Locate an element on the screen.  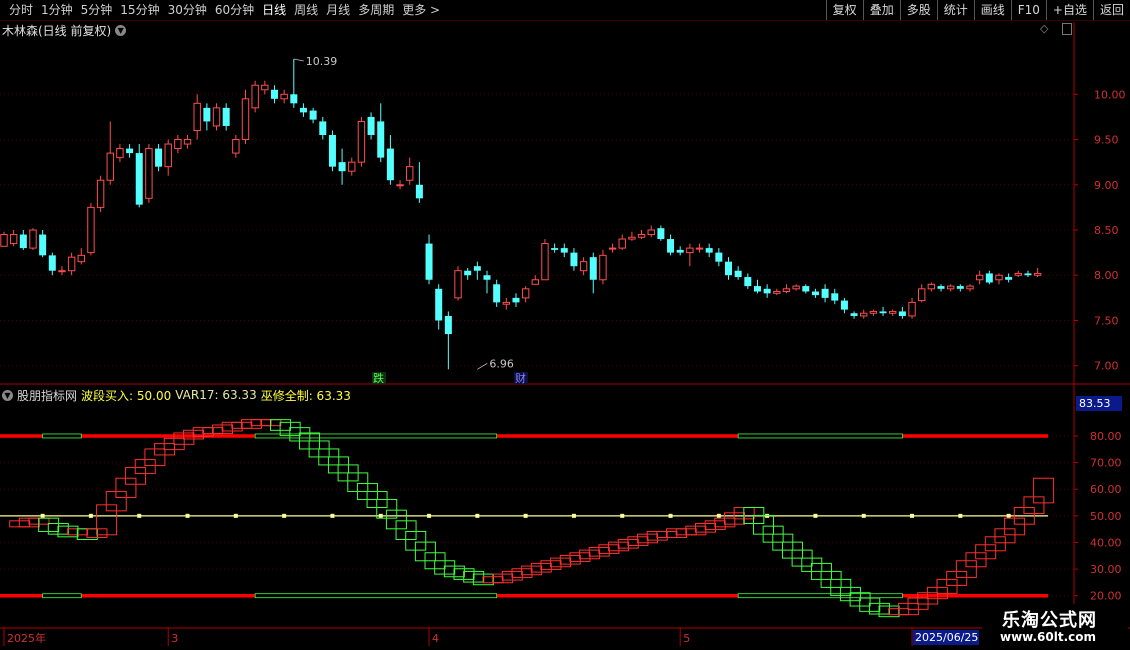
oscillator-axis: 20.00 30.00 40.00 50.00 60.00 70.00 80.00 is located at coordinates (1098, 516).